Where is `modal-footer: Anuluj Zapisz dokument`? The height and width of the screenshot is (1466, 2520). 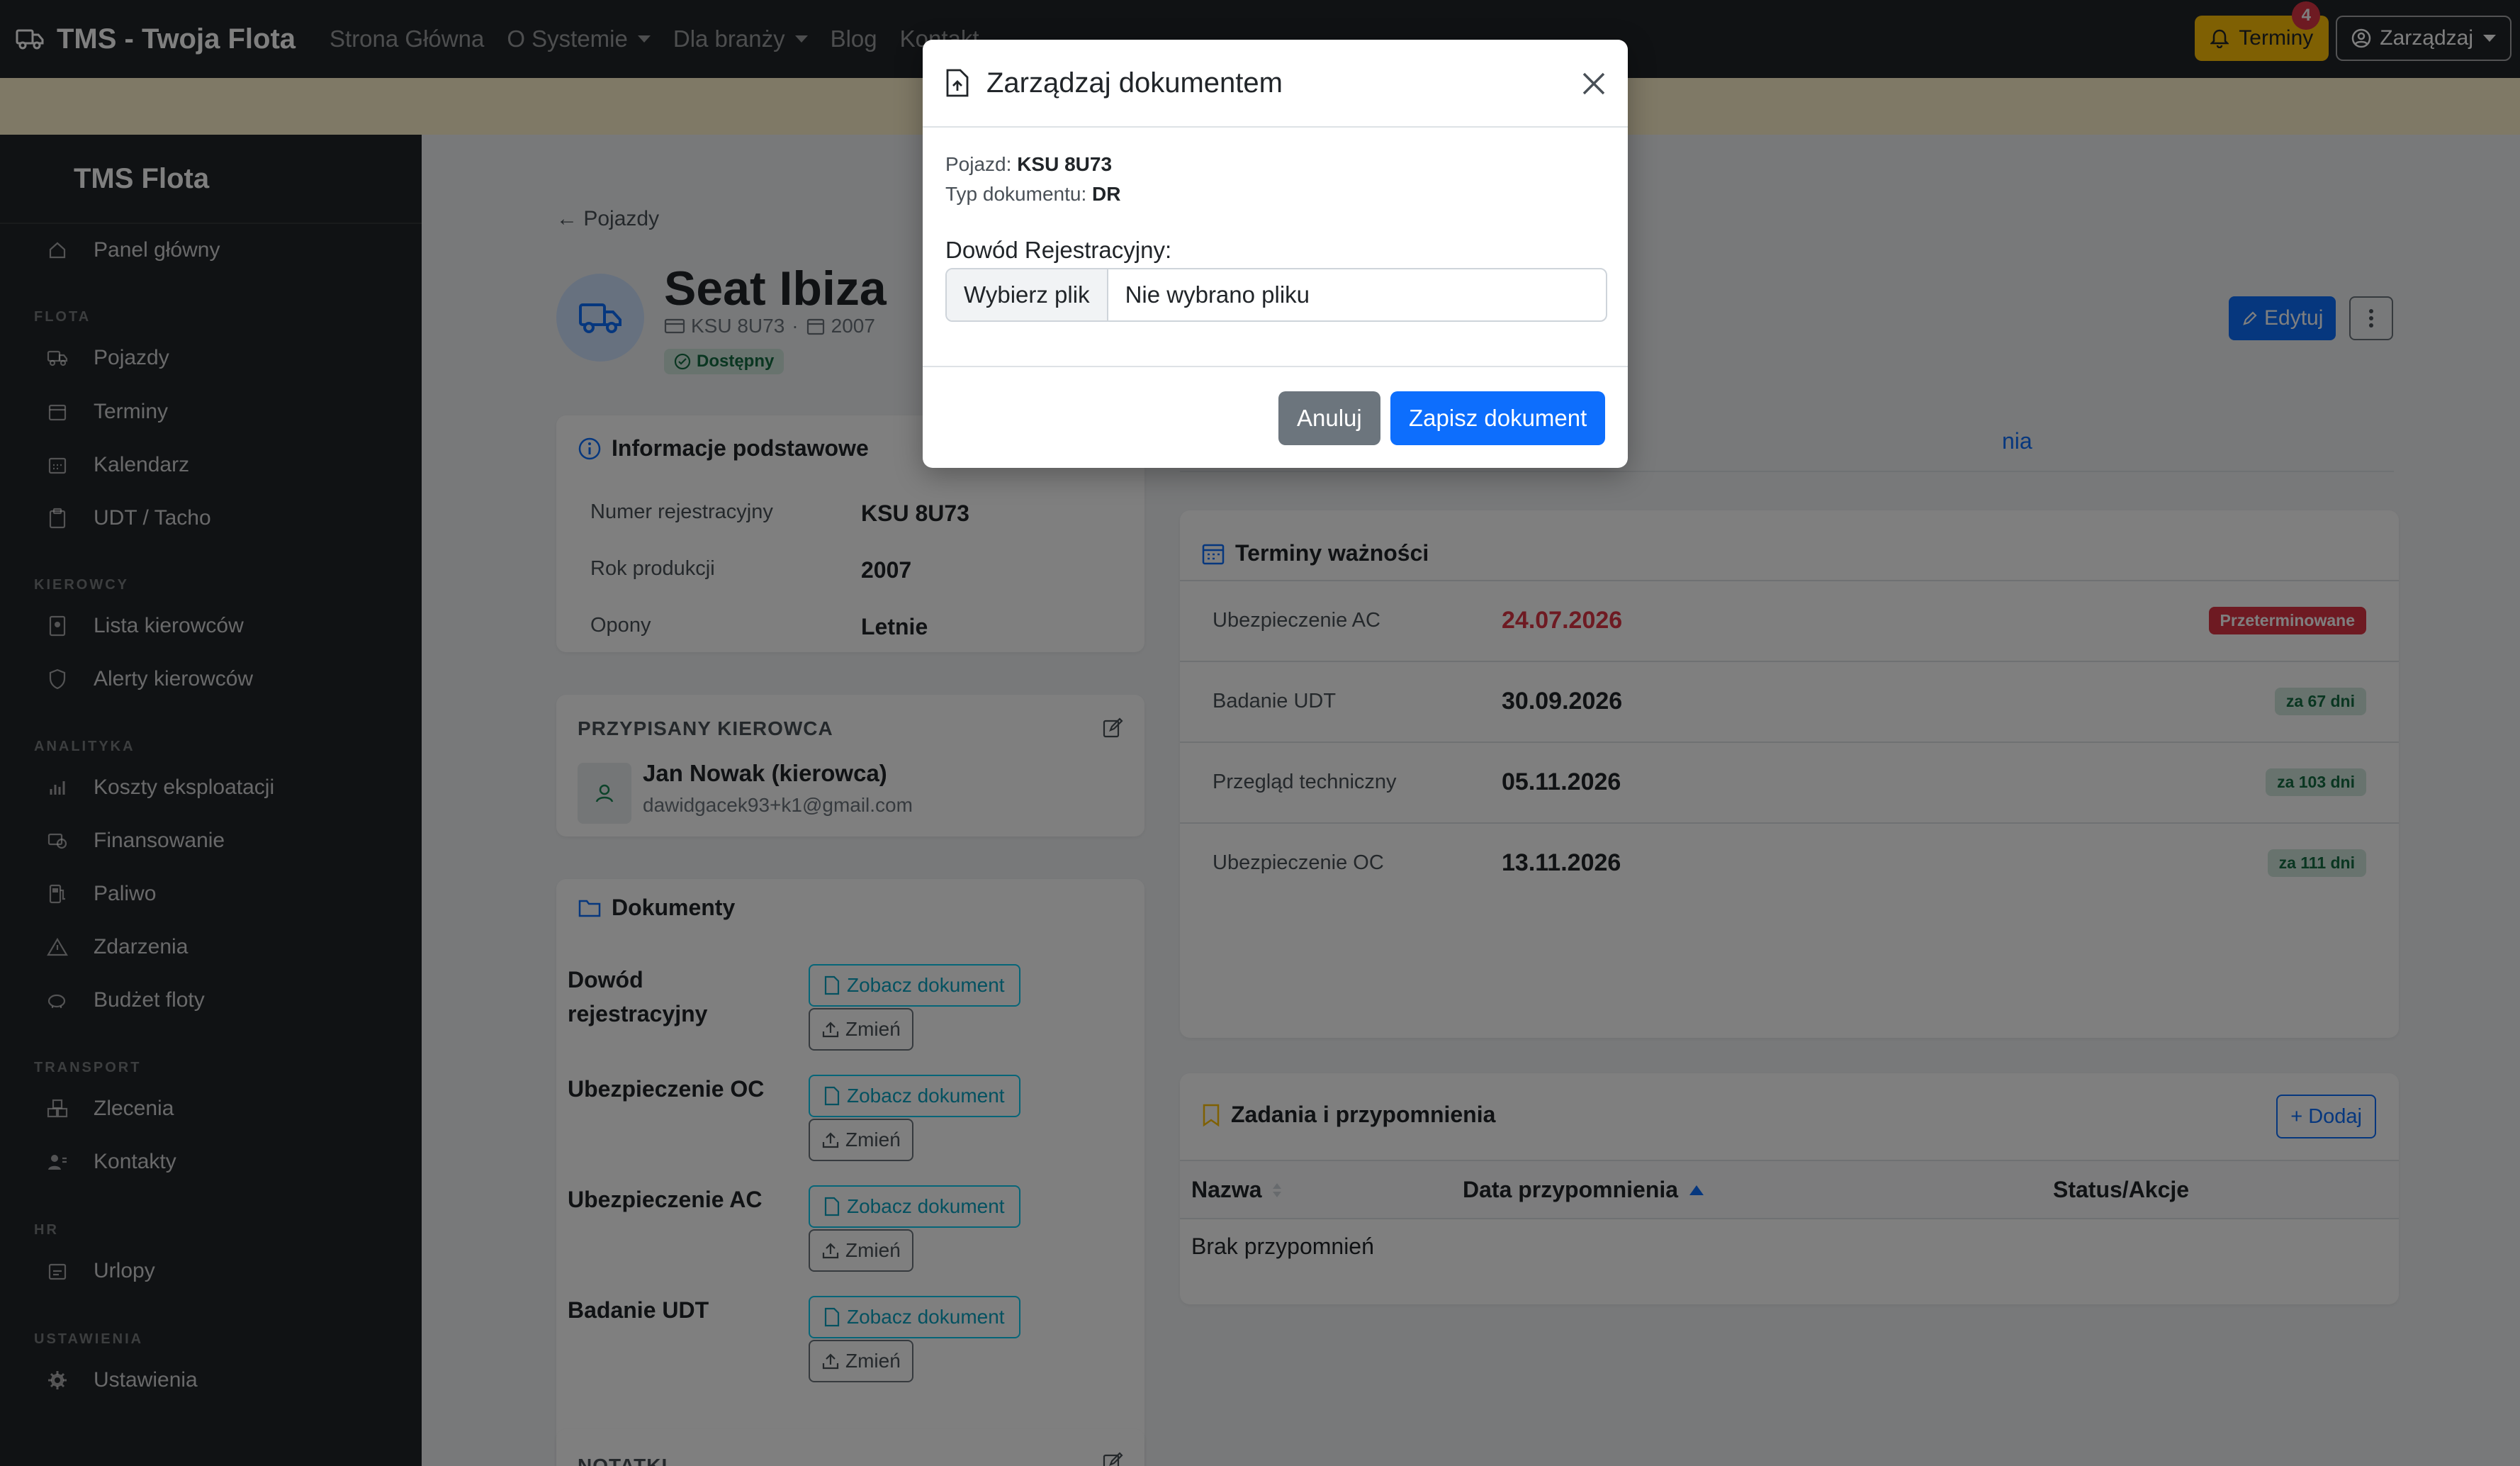 modal-footer: Anuluj Zapisz dokument is located at coordinates (1275, 417).